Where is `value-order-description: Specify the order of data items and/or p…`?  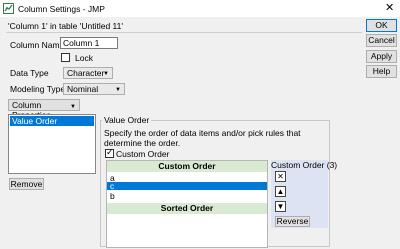
value-order-description: Specify the order of data items and/or p… is located at coordinates (202, 138).